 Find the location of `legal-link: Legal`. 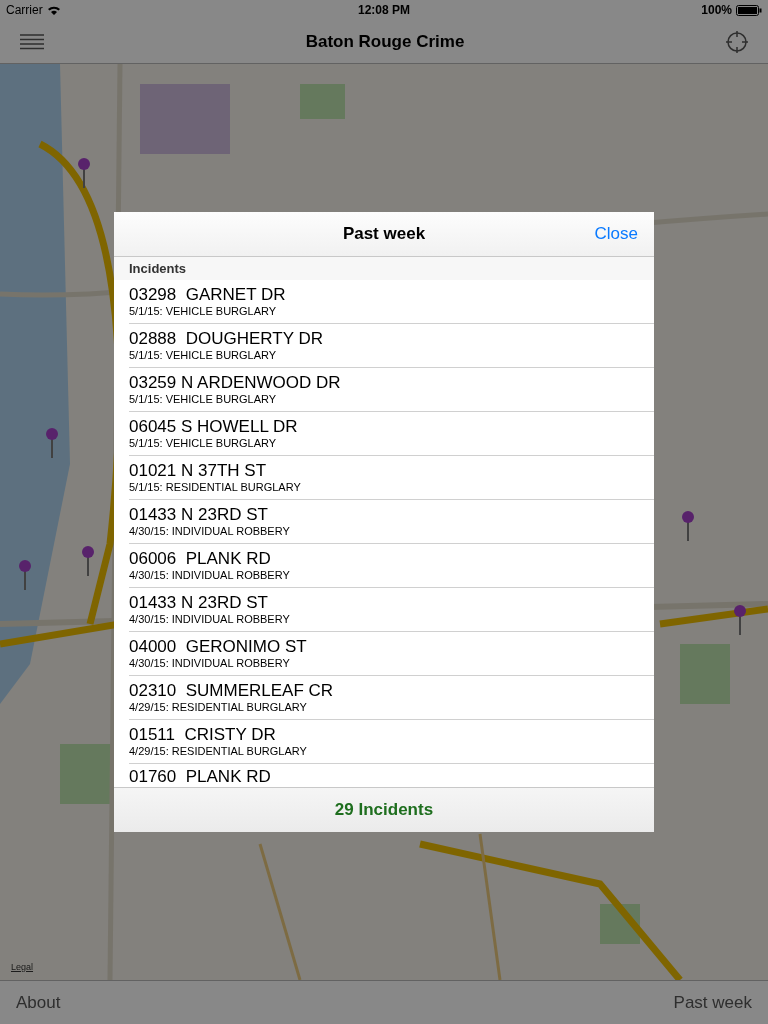

legal-link: Legal is located at coordinates (22, 967).